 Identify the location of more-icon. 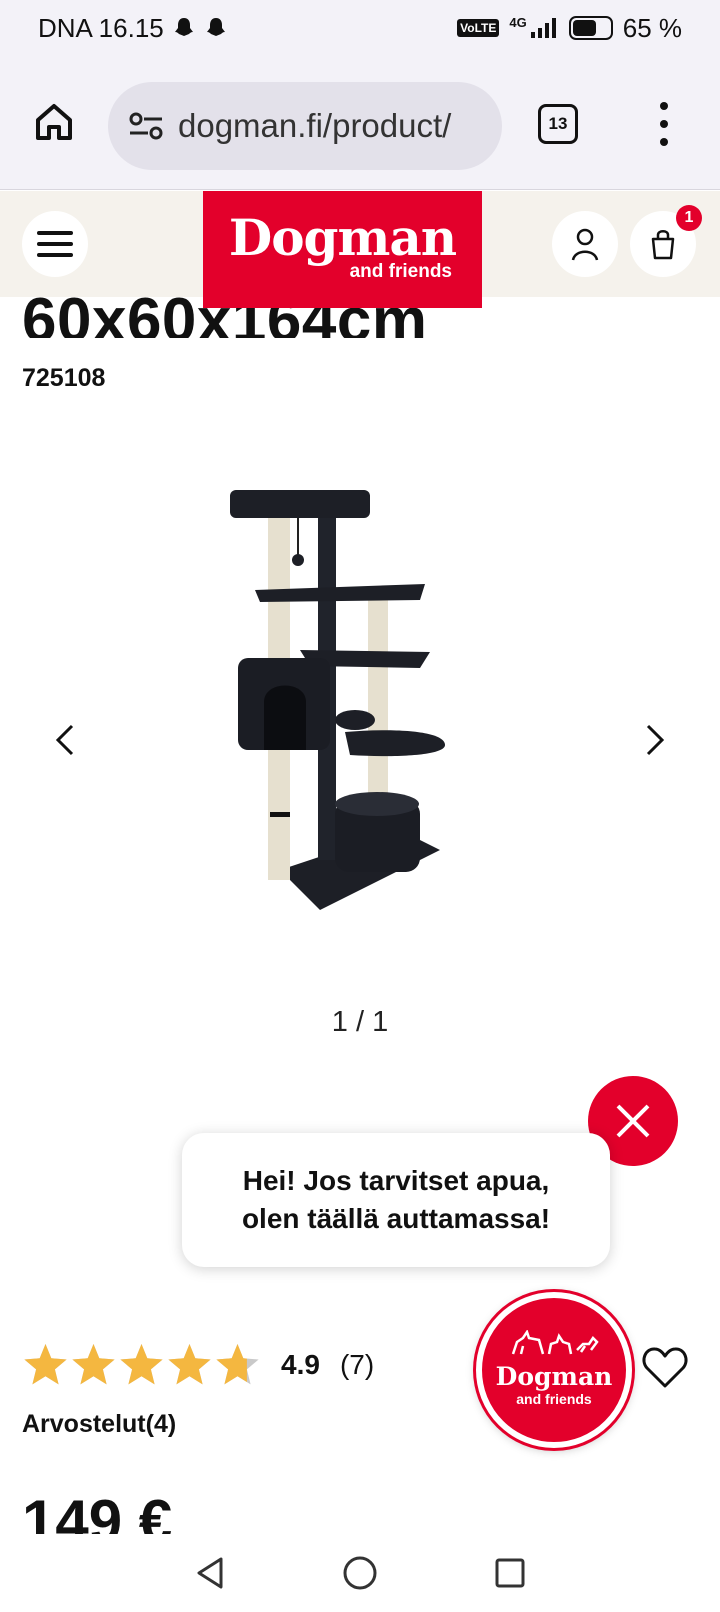
(664, 124).